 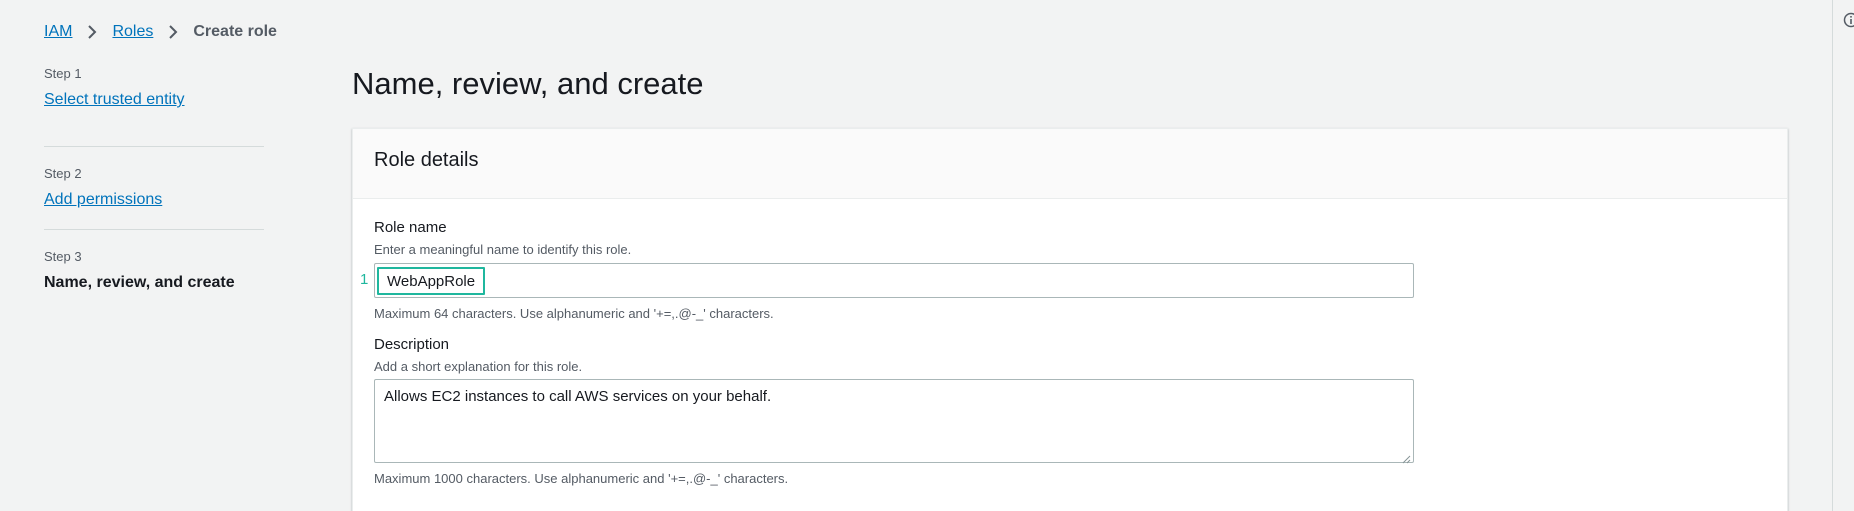 I want to click on info-icon, so click(x=1848, y=20).